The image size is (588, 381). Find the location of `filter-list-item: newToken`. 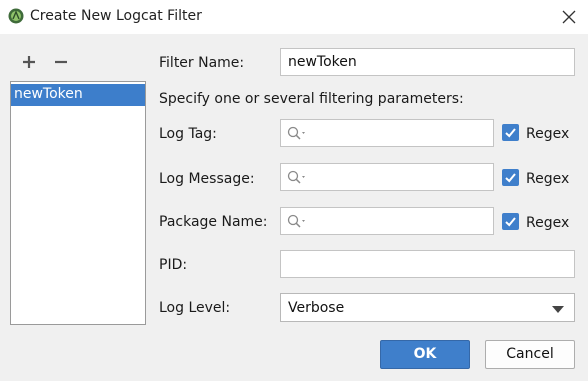

filter-list-item: newToken is located at coordinates (78, 95).